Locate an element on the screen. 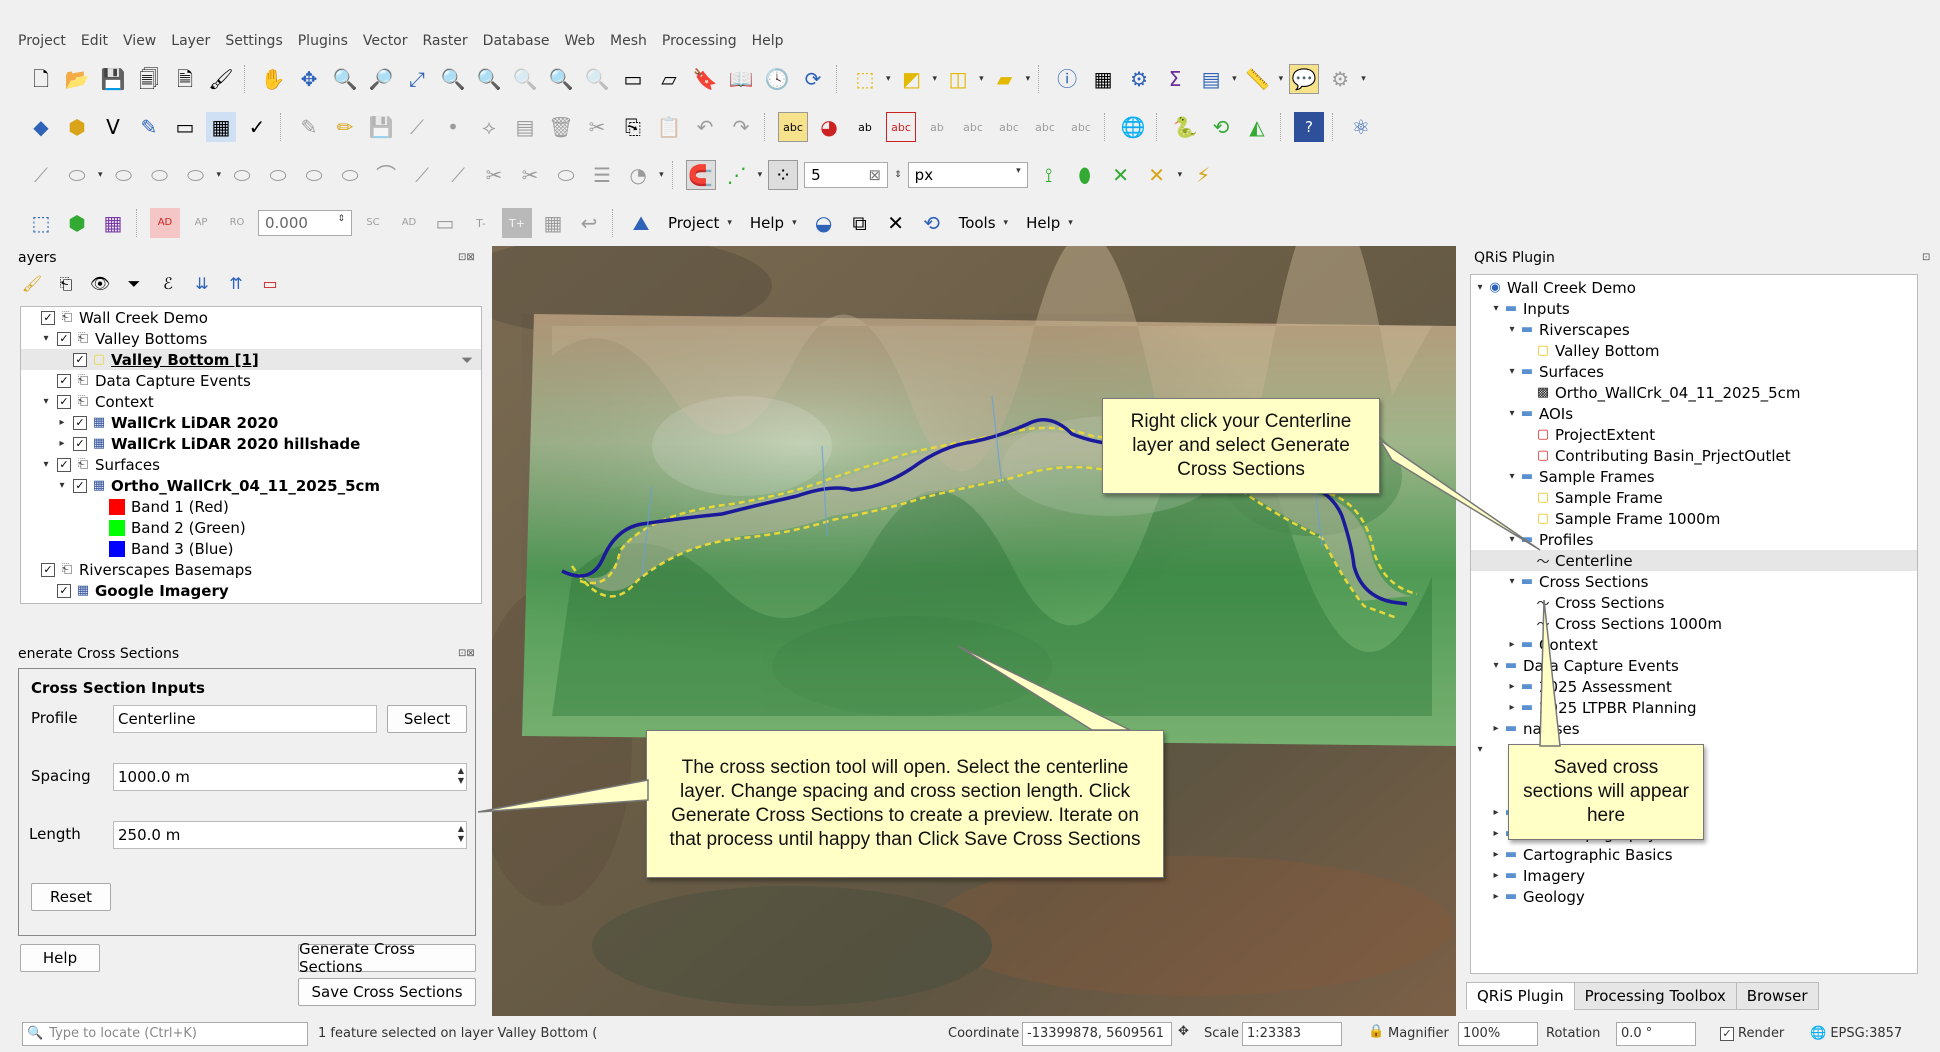 The image size is (1940, 1052). pointer-right-click is located at coordinates (1460, 495).